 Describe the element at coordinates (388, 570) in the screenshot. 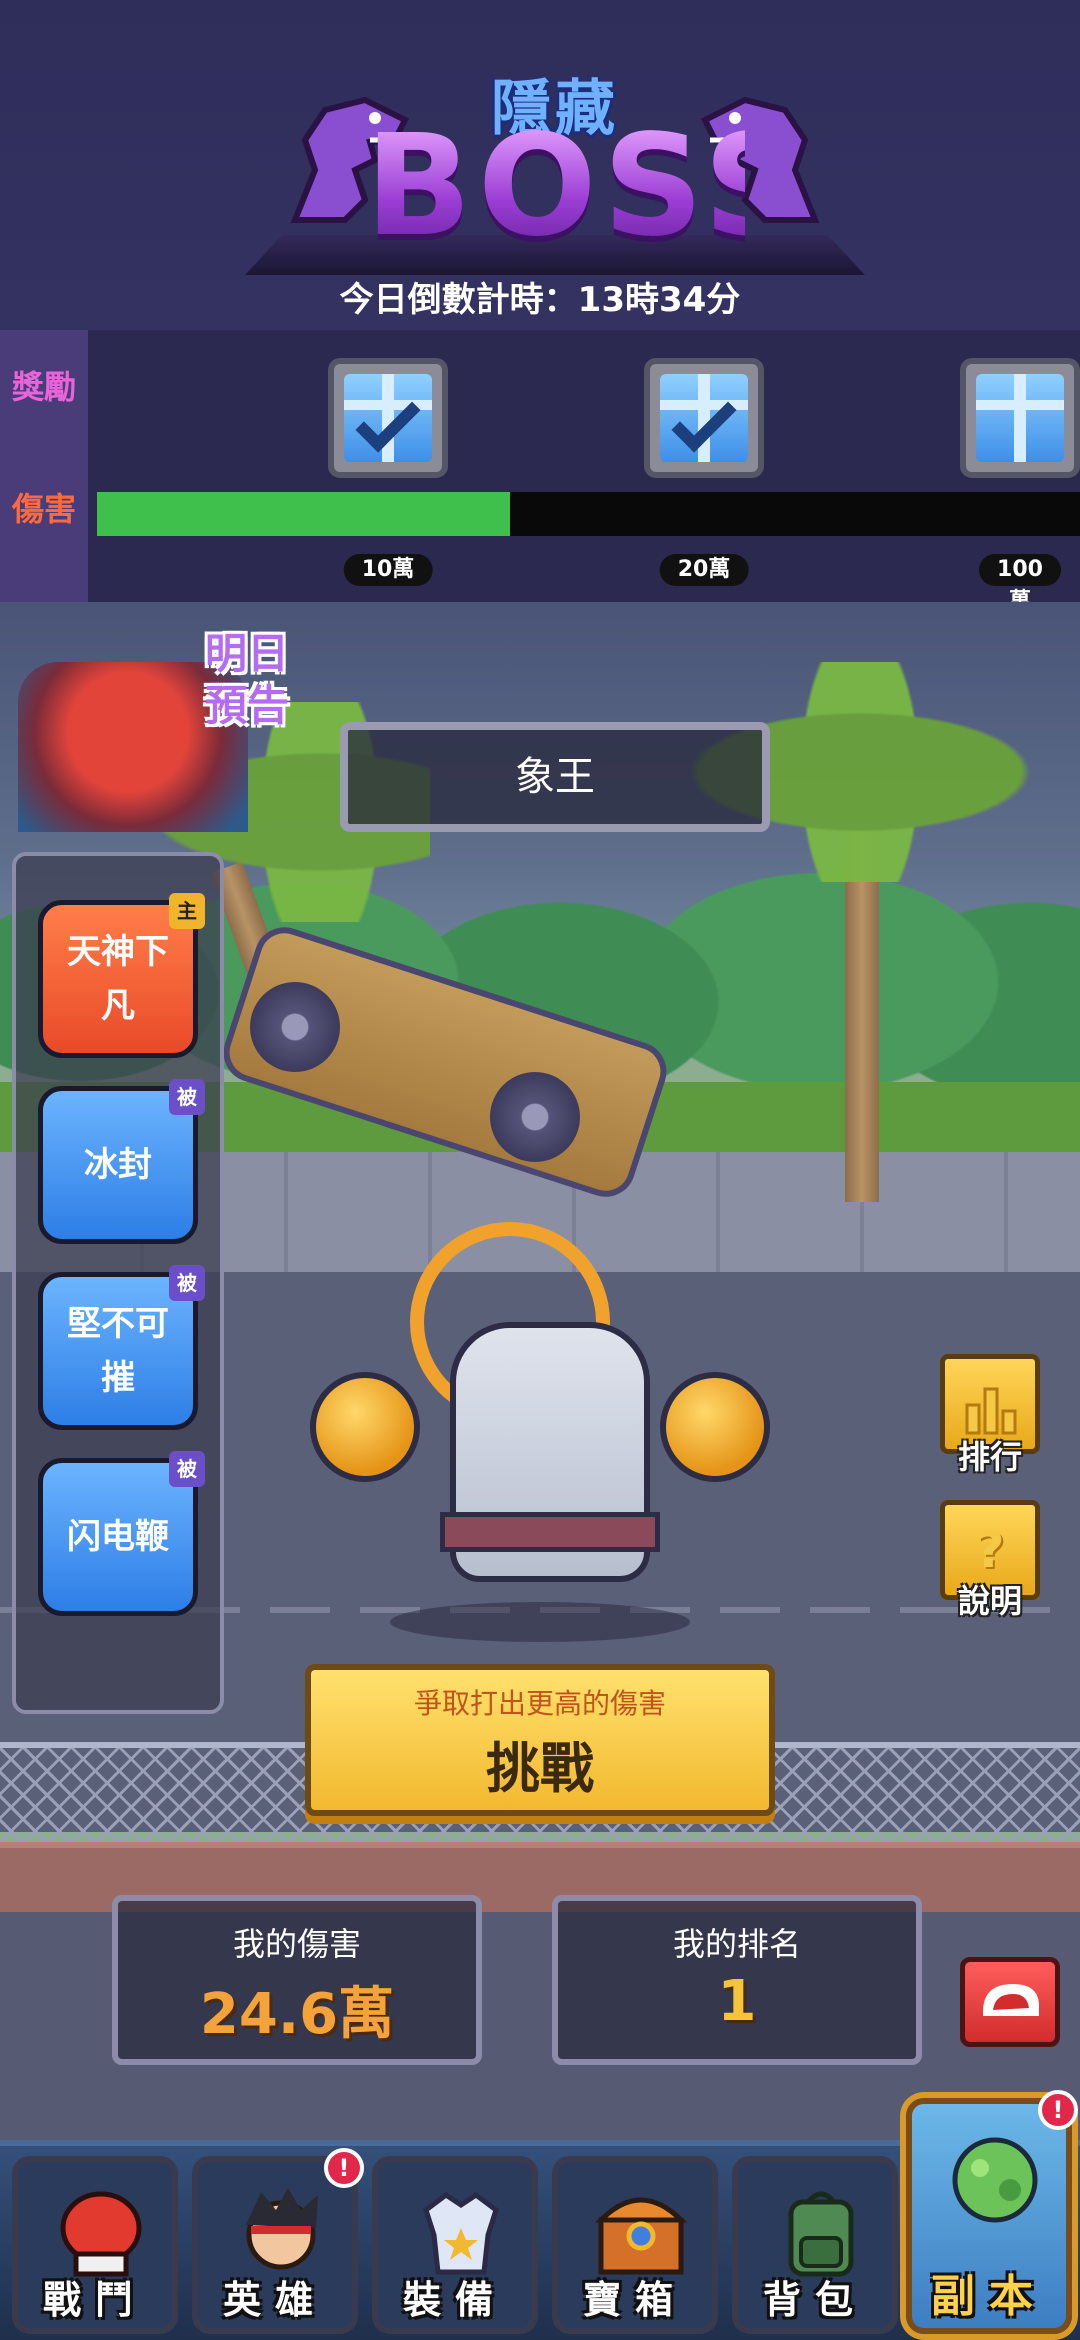

I see `milestone-label: 10萬` at that location.